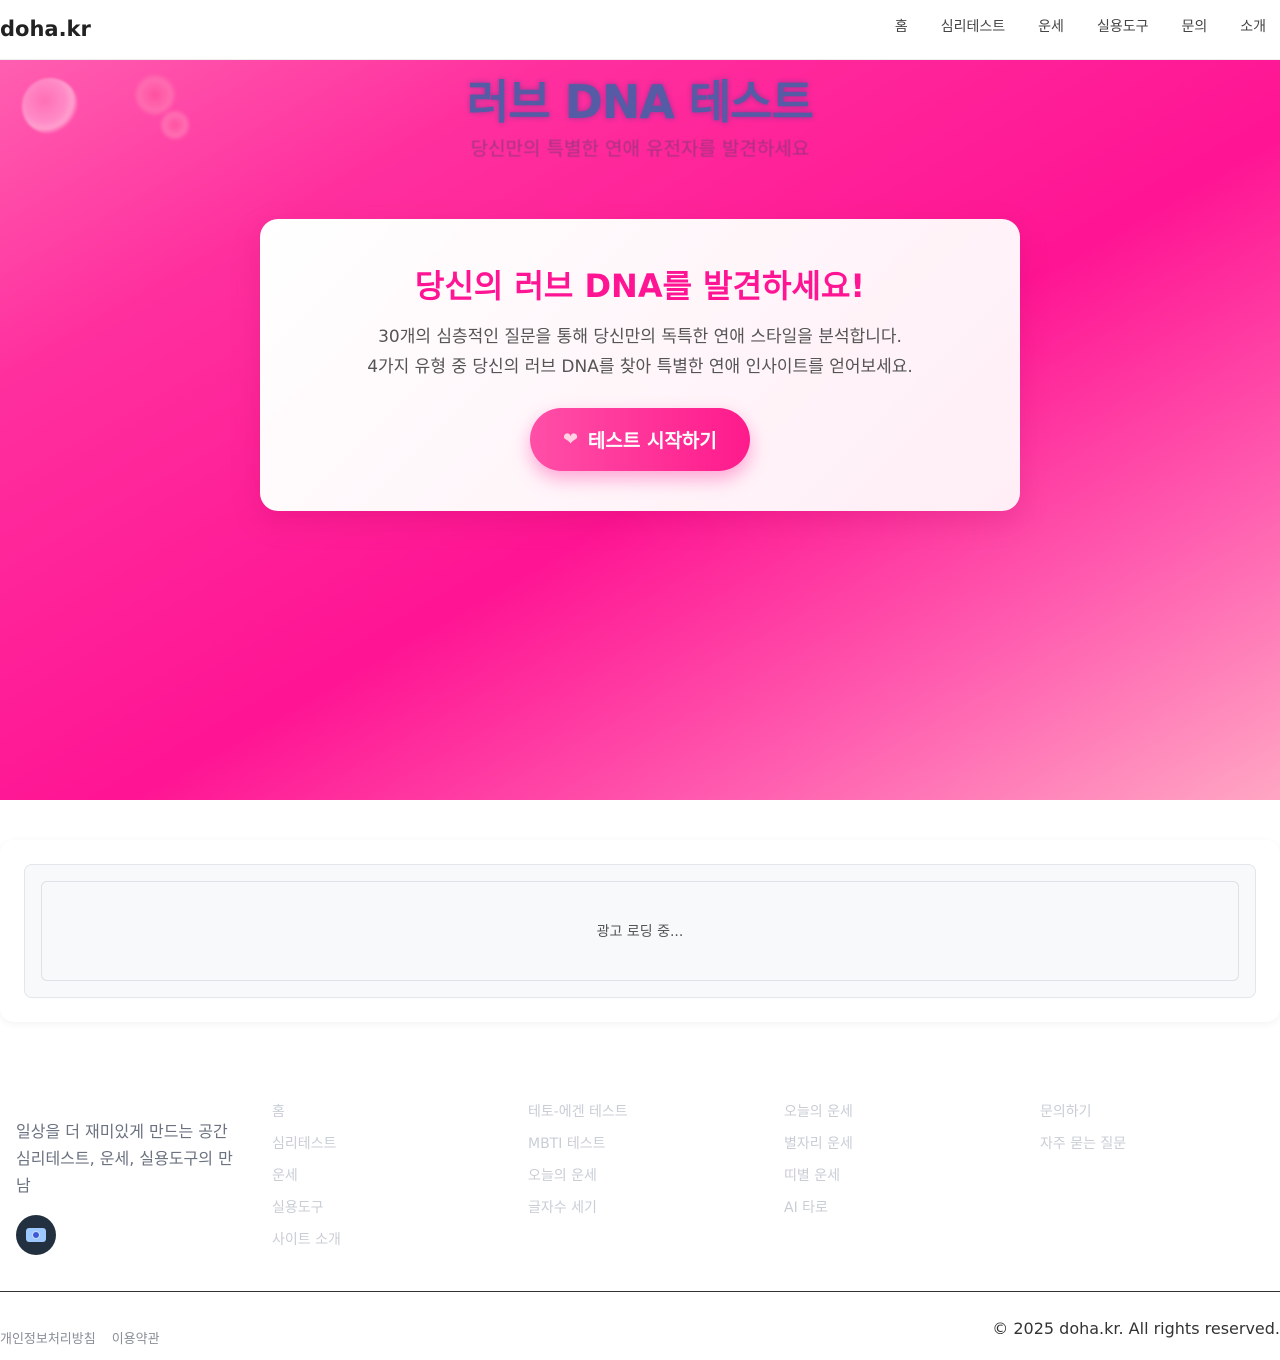 This screenshot has height=1360, width=1280. Describe the element at coordinates (1194, 26) in the screenshot. I see `nav-item-contact: 문의` at that location.